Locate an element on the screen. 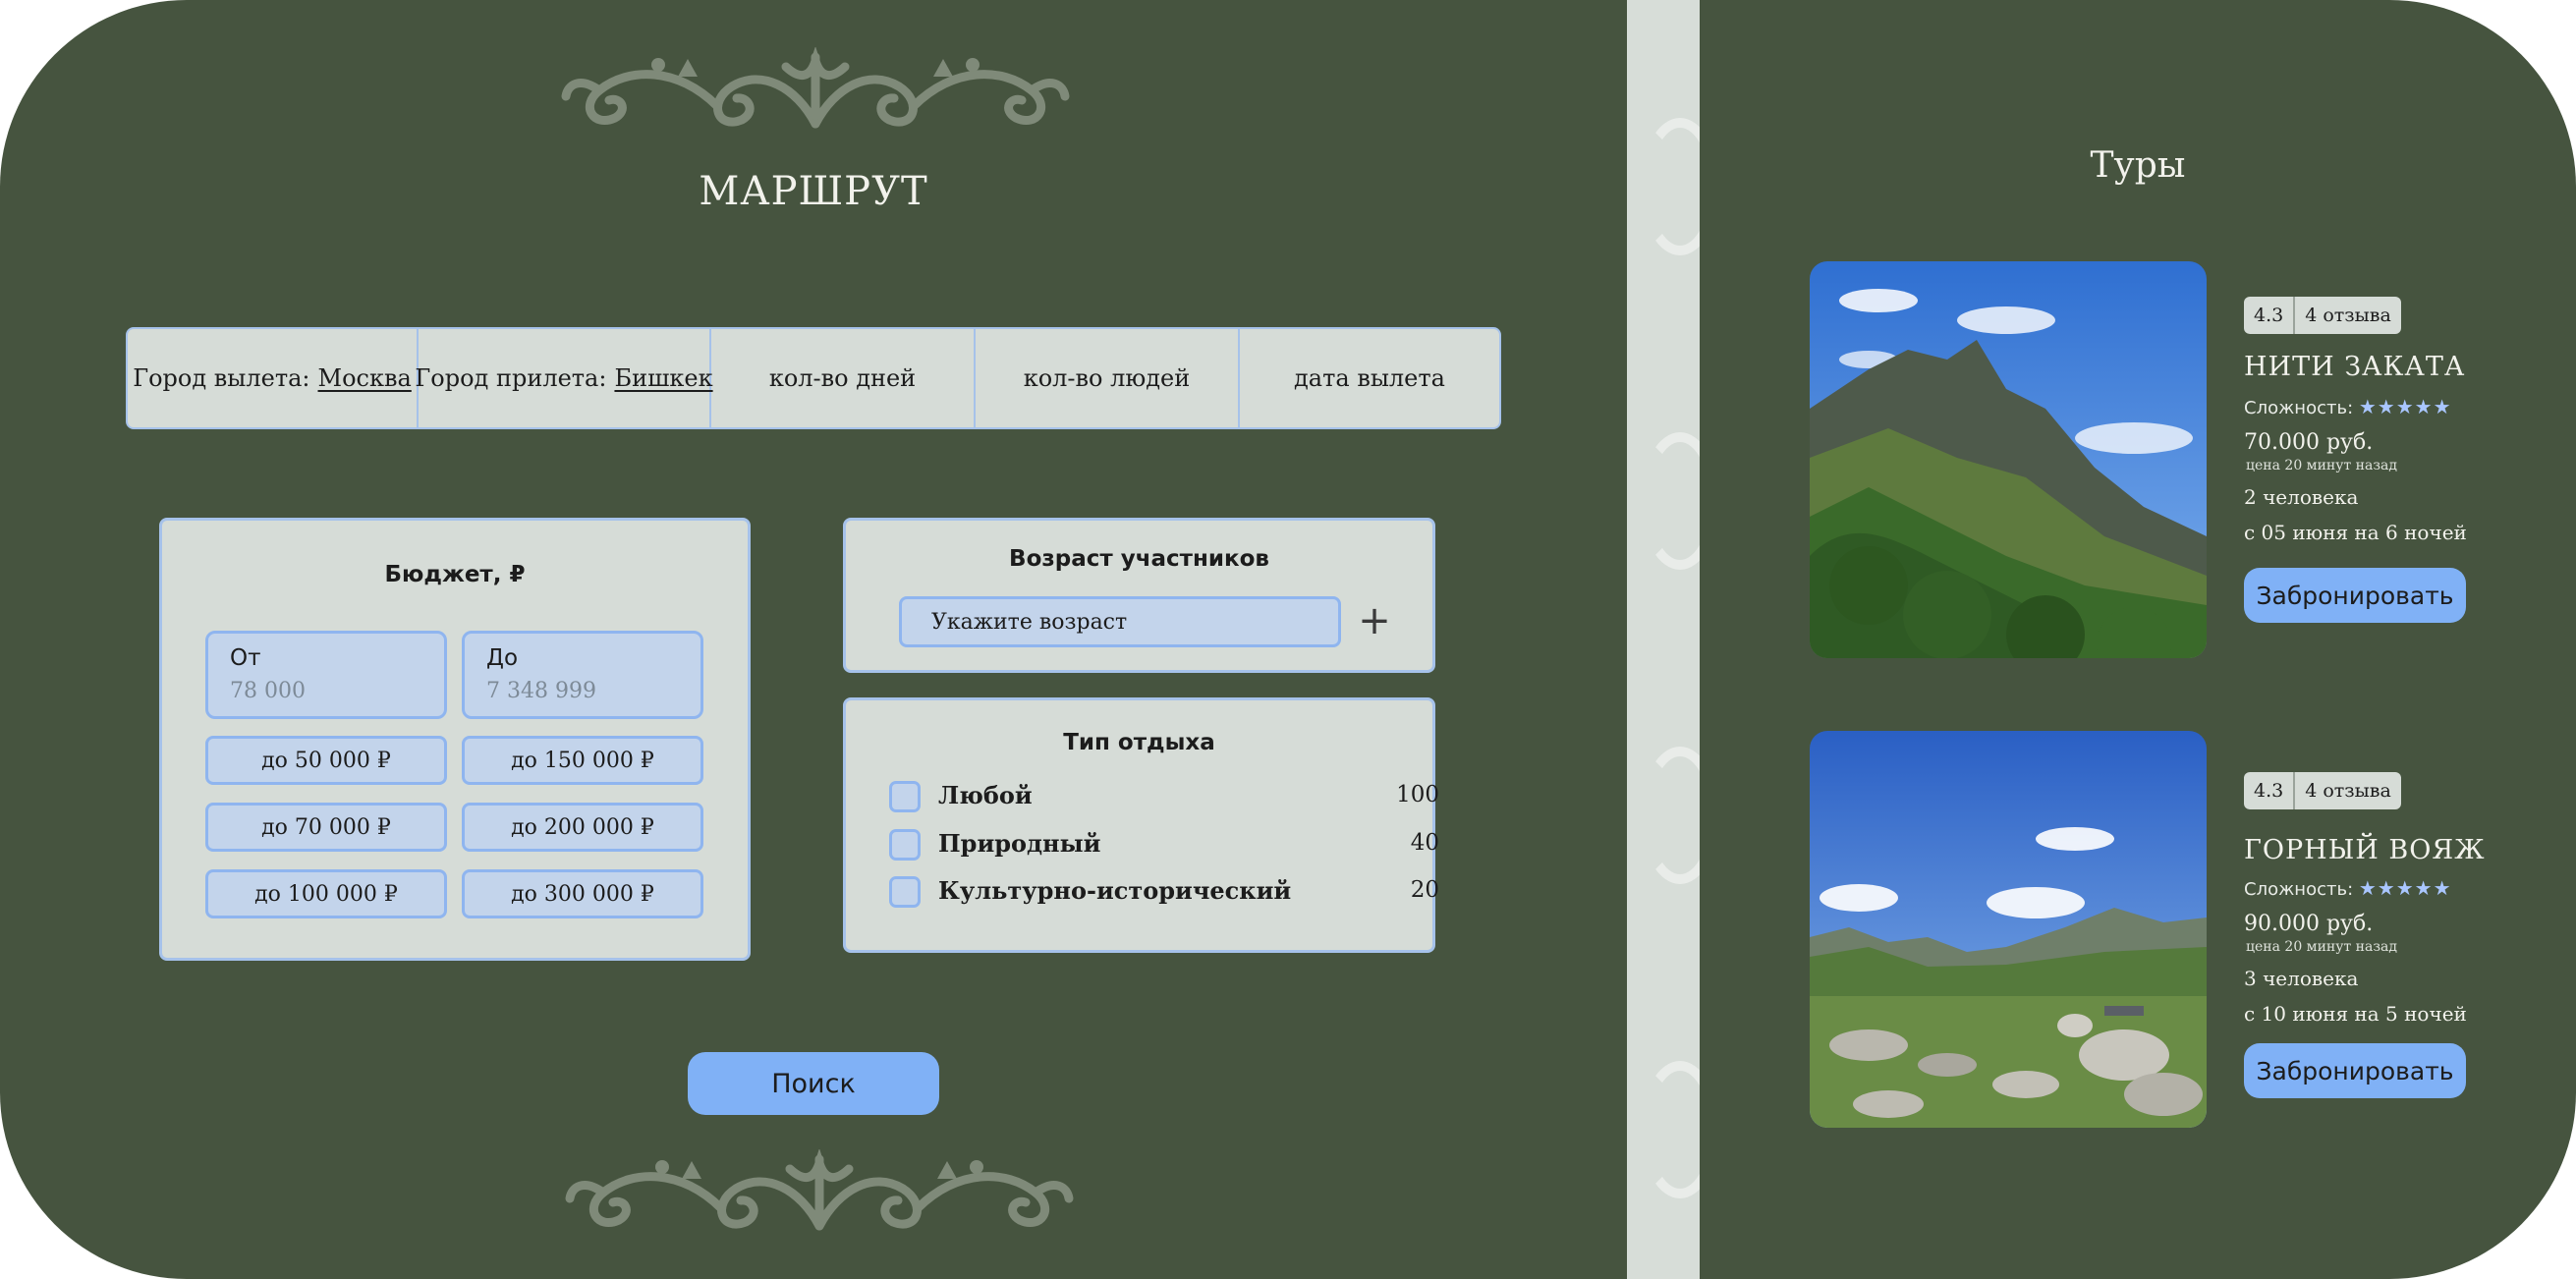  participant-age-card: Возраст участников + is located at coordinates (1139, 595).